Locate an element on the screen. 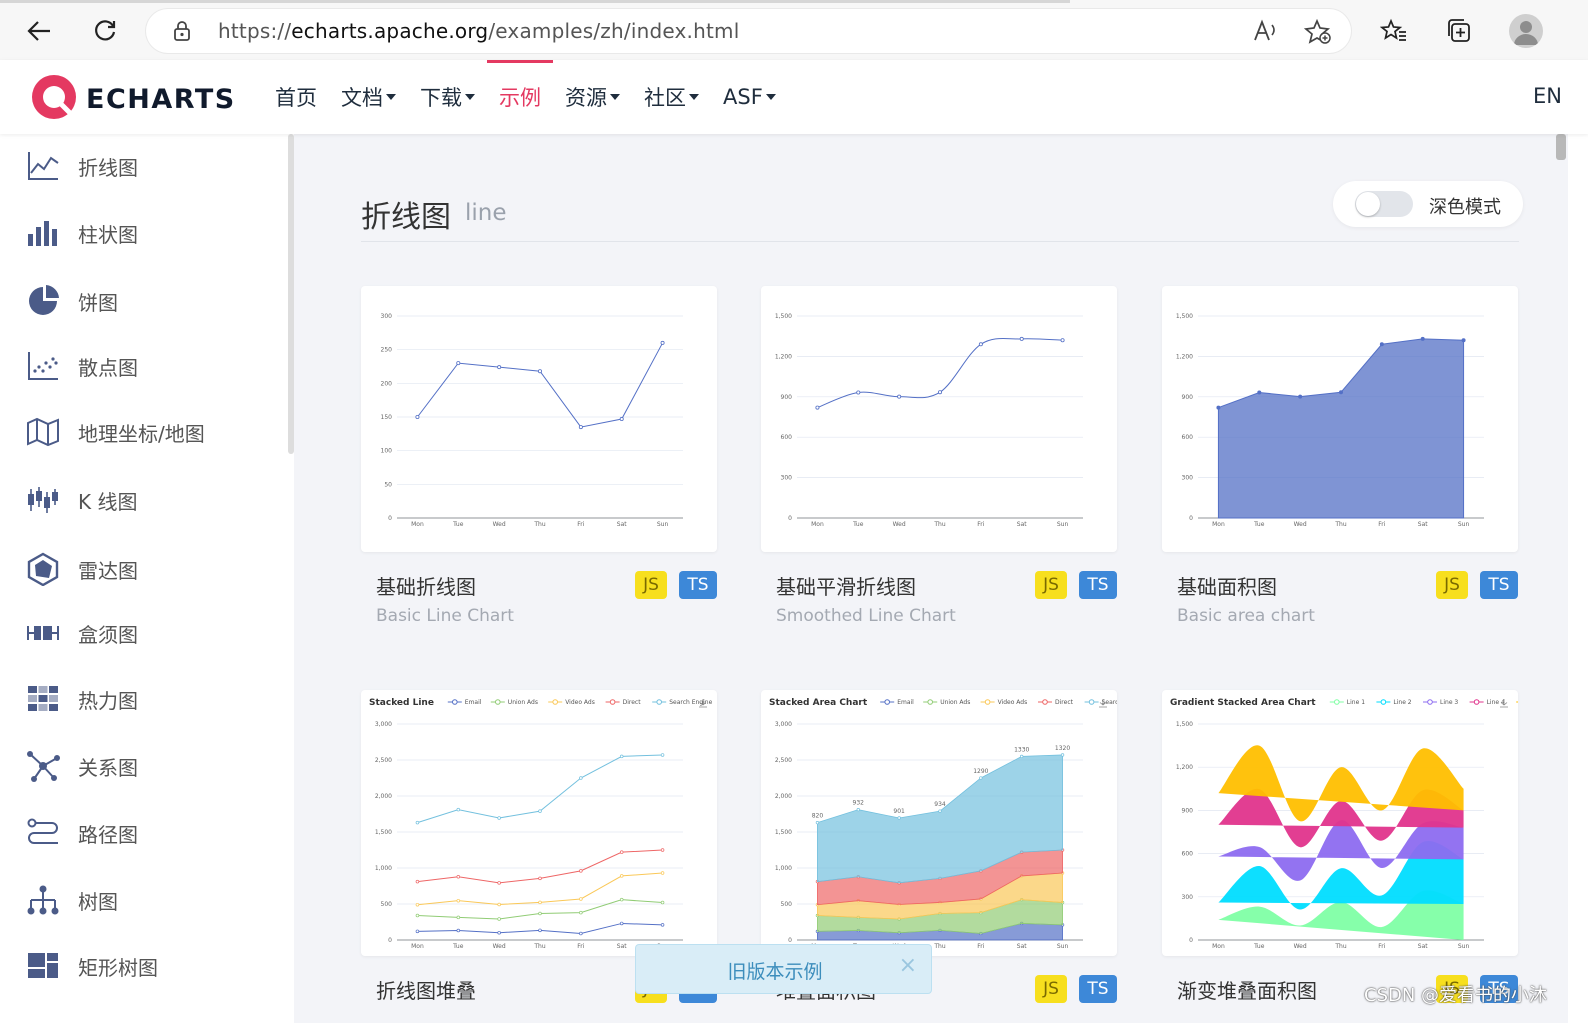  sidebar-item-0: 折线图 is located at coordinates (82, 166).